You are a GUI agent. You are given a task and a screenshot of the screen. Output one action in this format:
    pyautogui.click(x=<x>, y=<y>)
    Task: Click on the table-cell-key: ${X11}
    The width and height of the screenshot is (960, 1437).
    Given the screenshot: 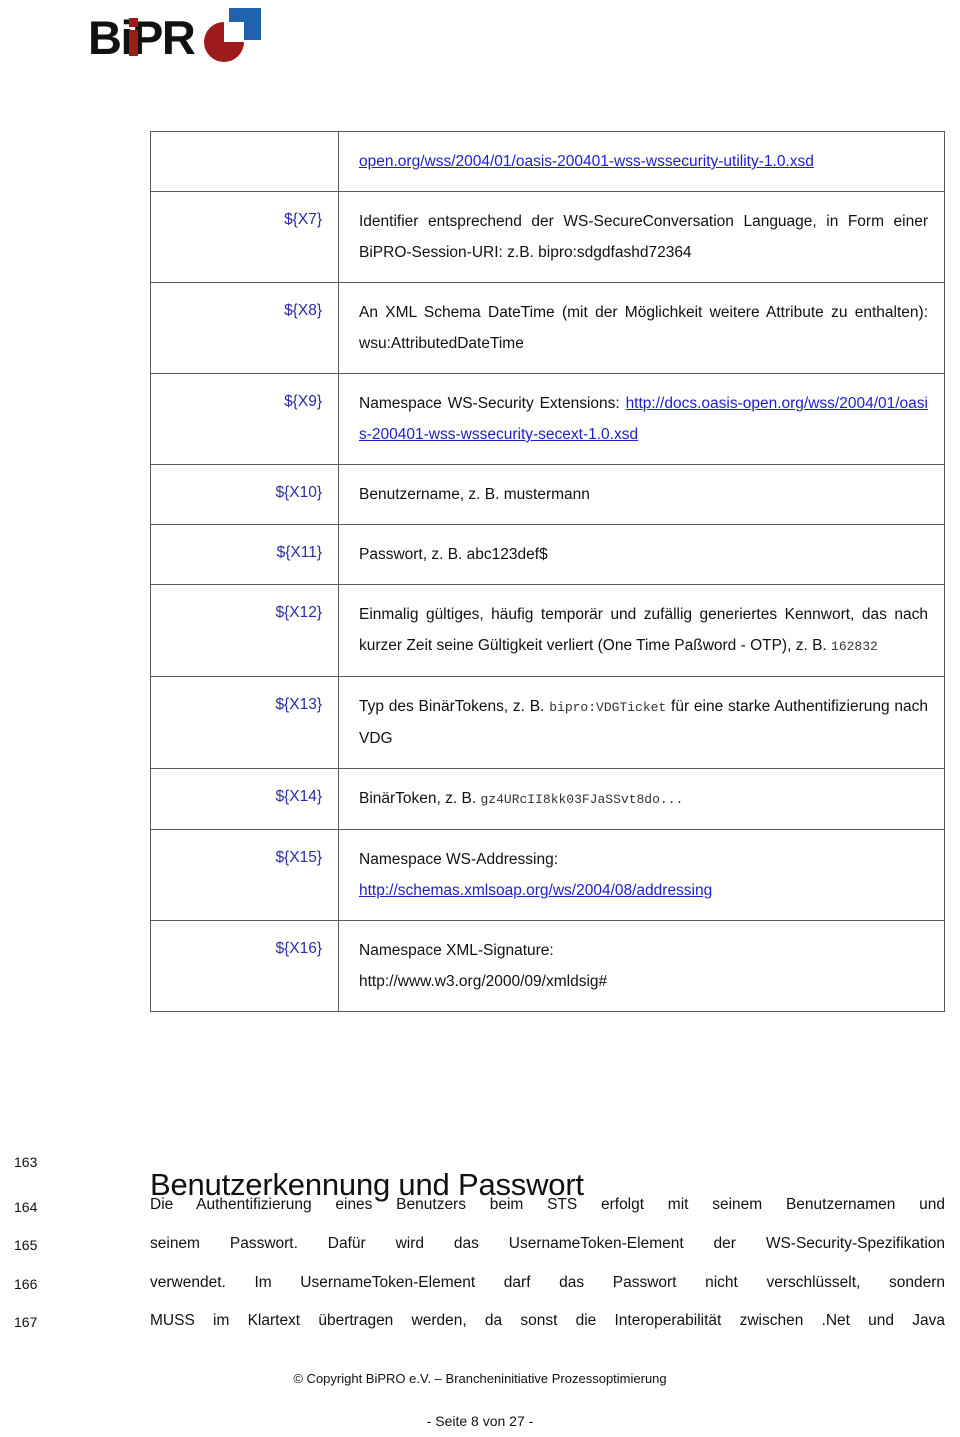 What is the action you would take?
    pyautogui.click(x=244, y=554)
    